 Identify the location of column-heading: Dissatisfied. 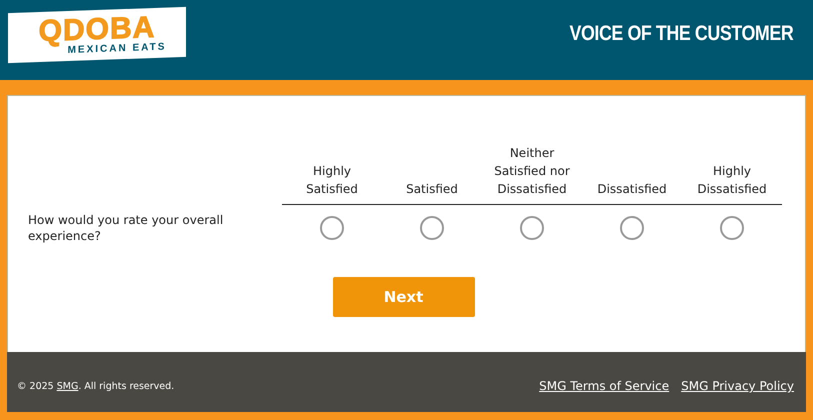
(632, 192).